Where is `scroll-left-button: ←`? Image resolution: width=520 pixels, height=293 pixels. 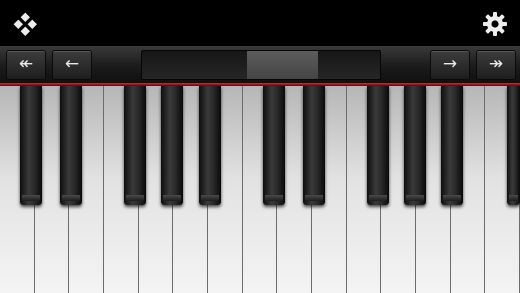 scroll-left-button: ← is located at coordinates (72, 65).